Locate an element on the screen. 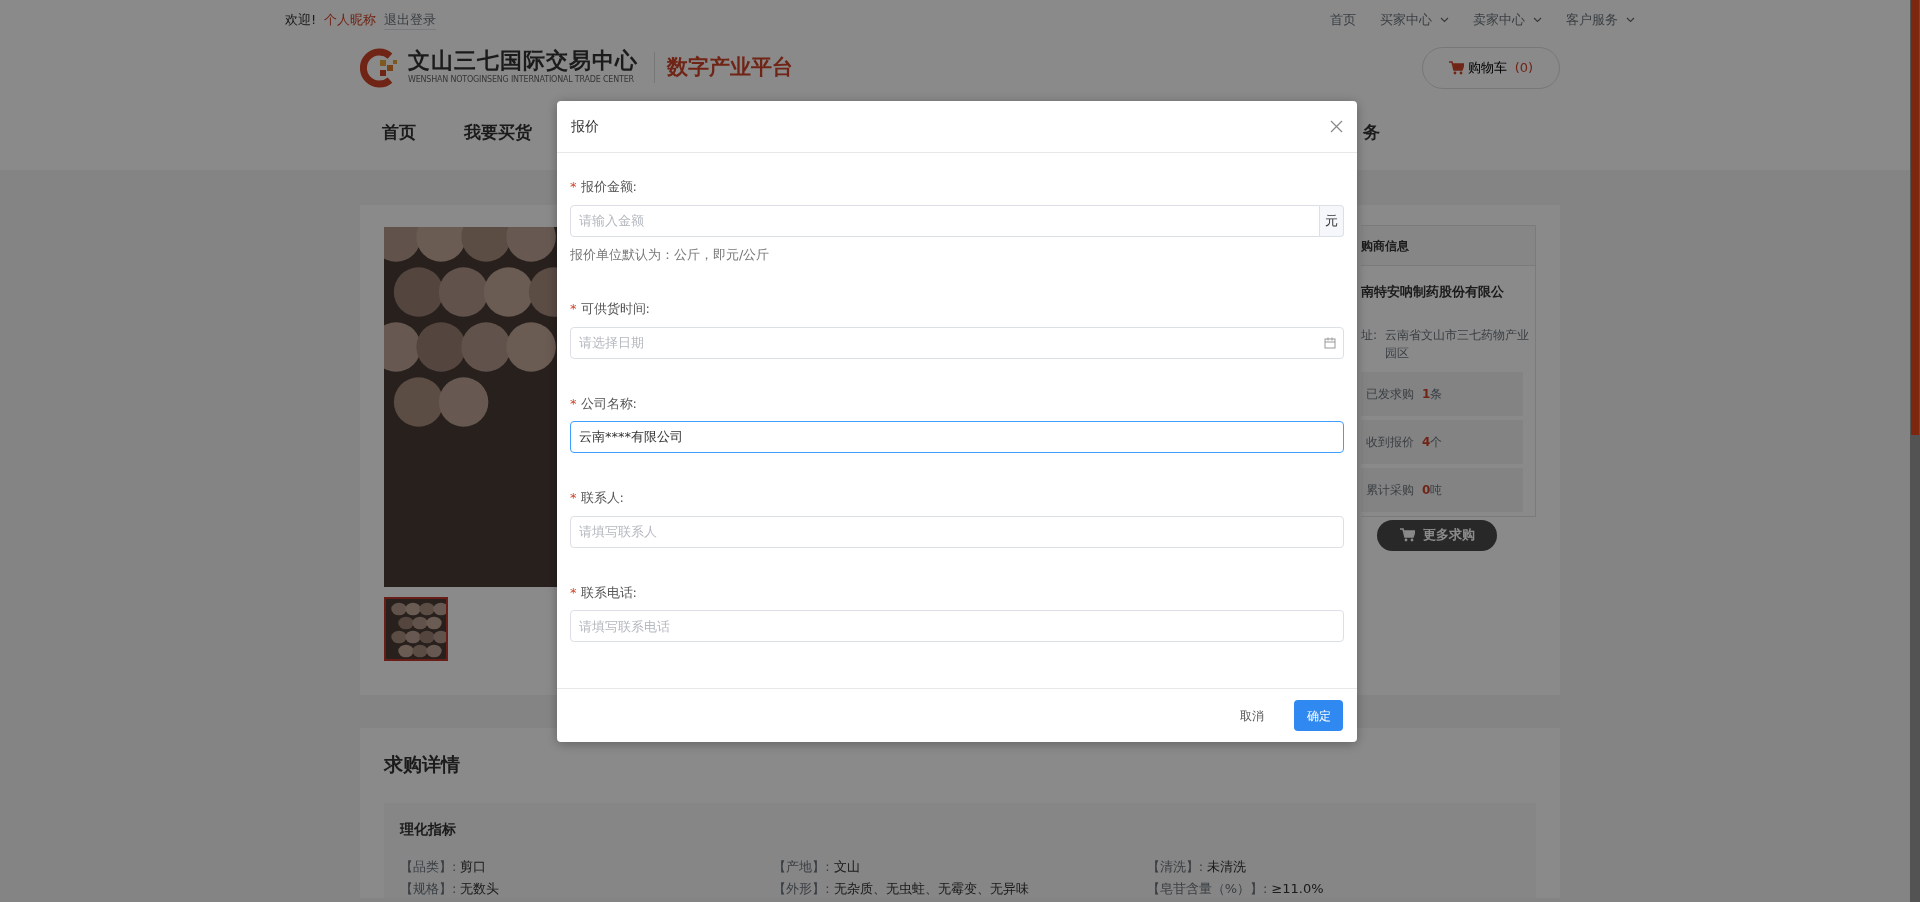 This screenshot has height=902, width=1920. spec-label: 【品类】: is located at coordinates (428, 866).